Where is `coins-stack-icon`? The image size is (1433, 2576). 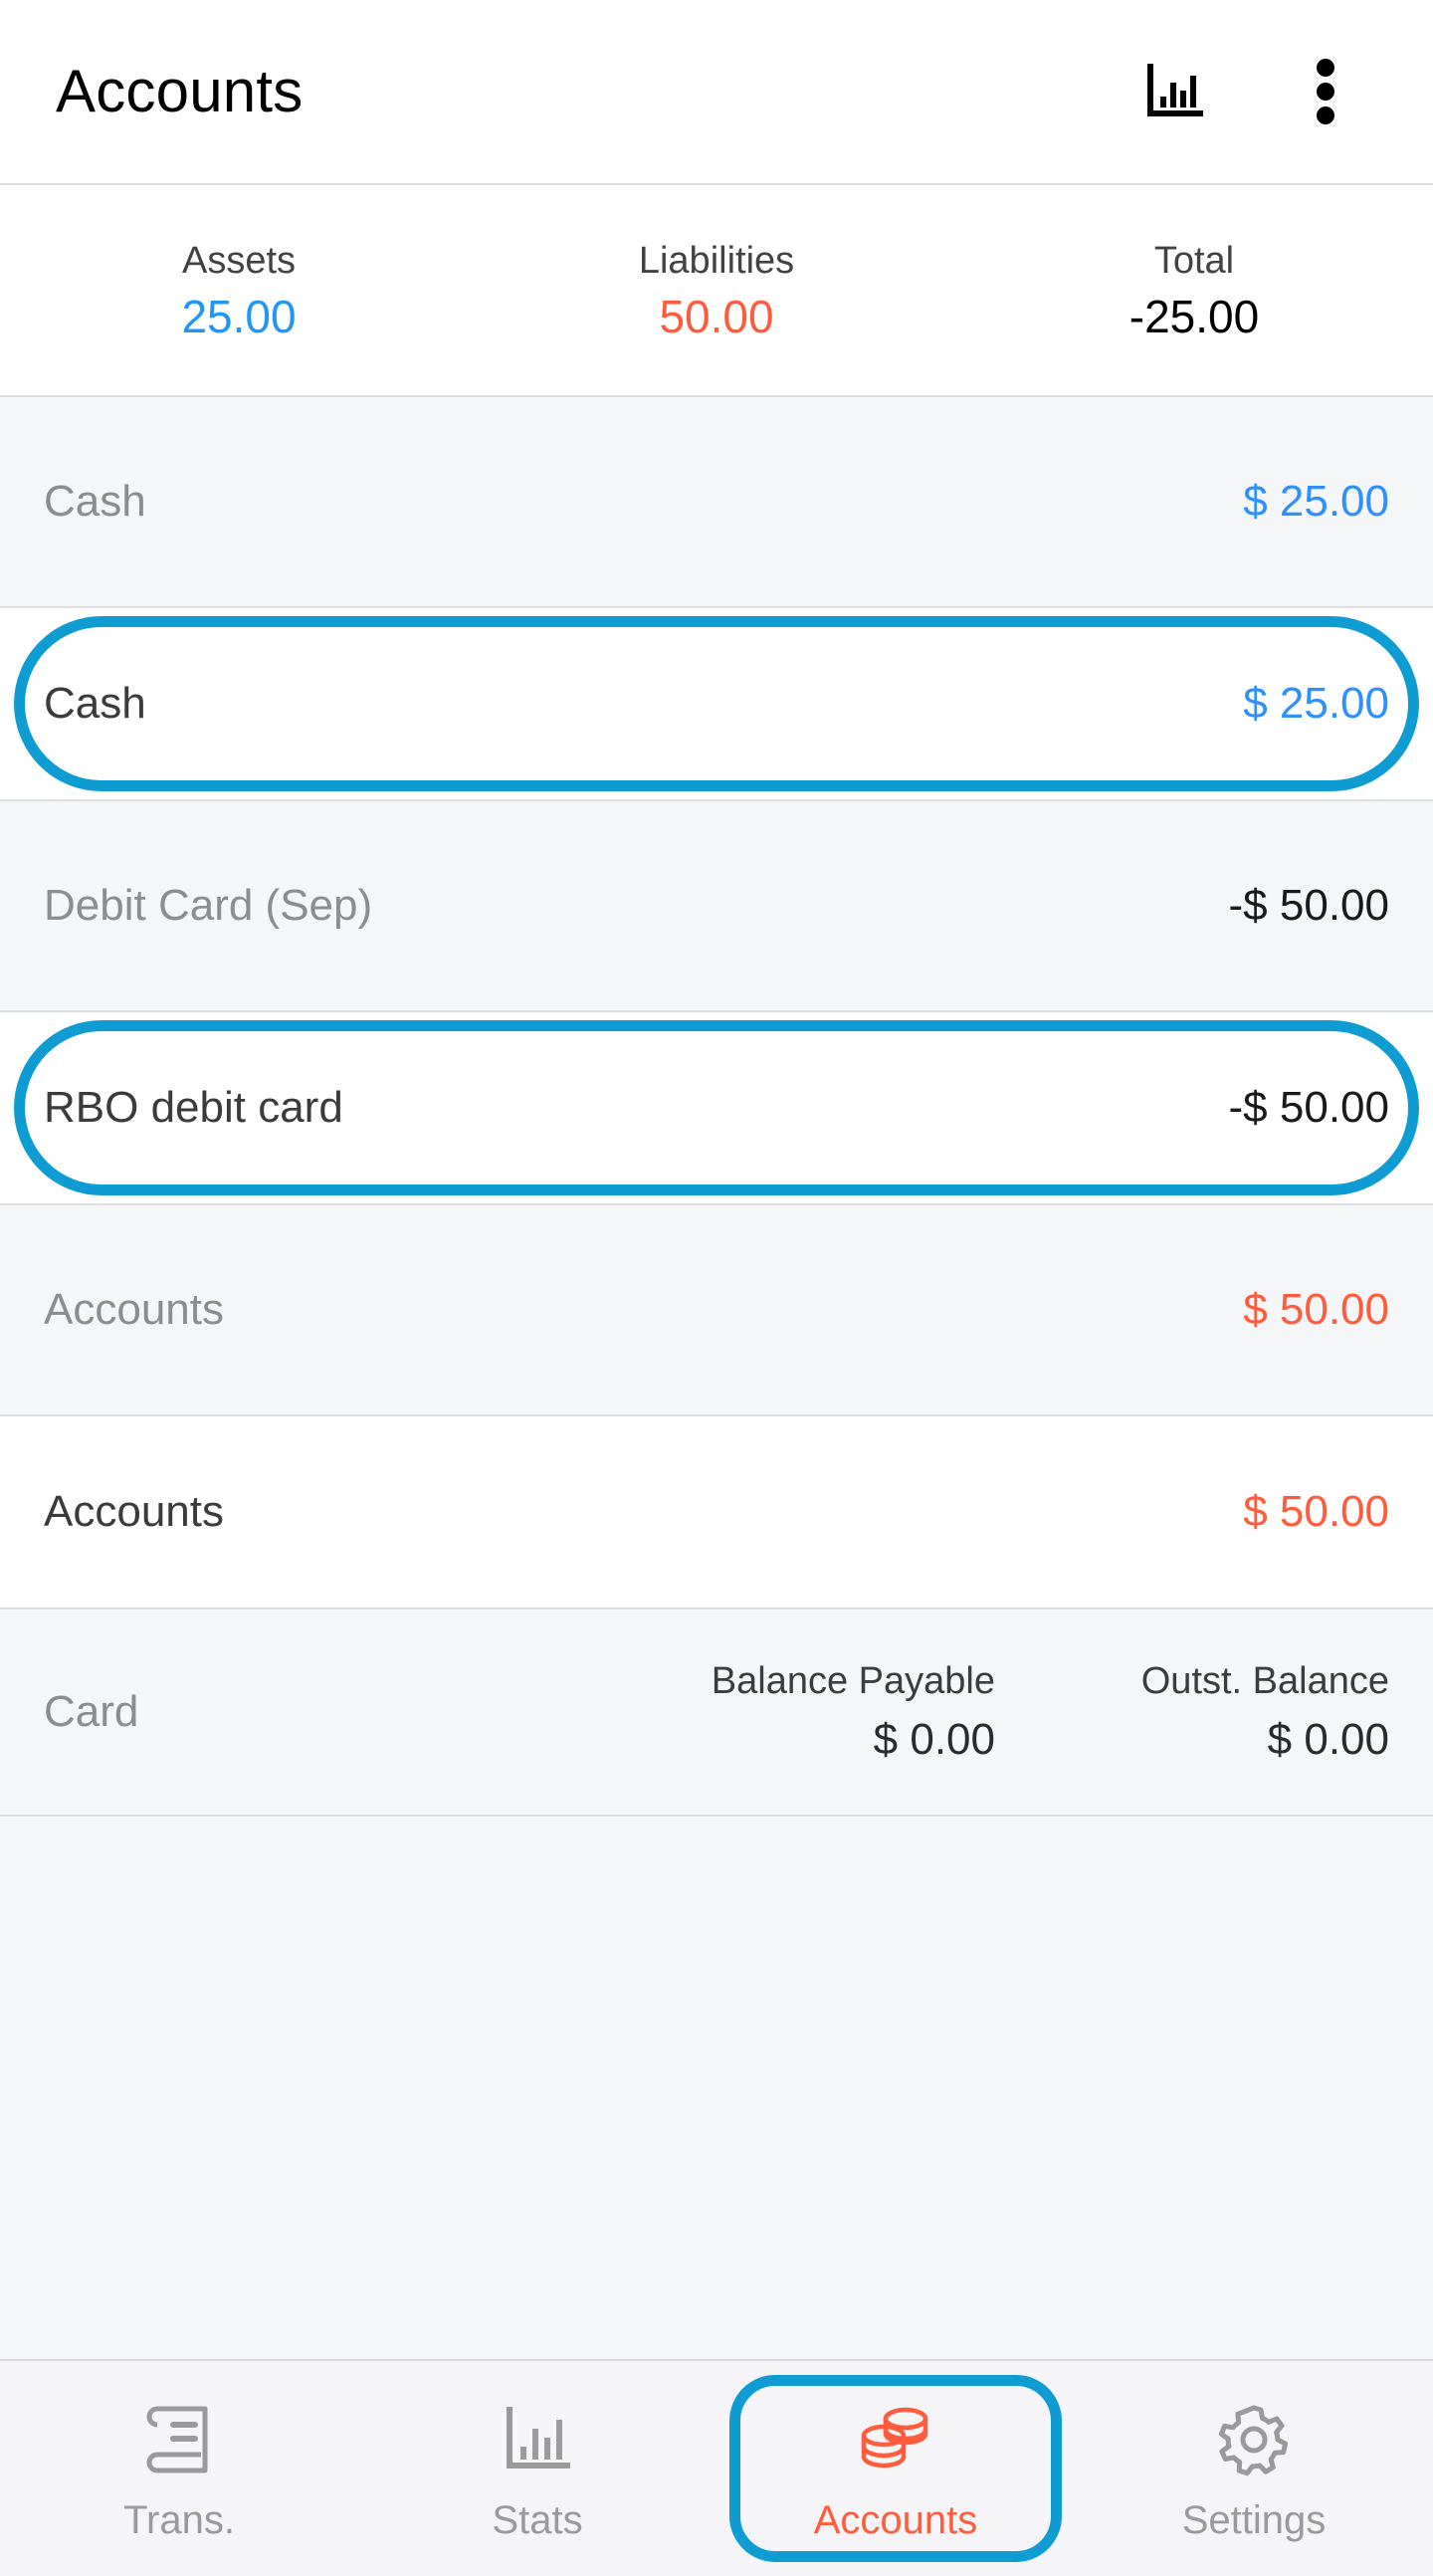
coins-stack-icon is located at coordinates (895, 2439).